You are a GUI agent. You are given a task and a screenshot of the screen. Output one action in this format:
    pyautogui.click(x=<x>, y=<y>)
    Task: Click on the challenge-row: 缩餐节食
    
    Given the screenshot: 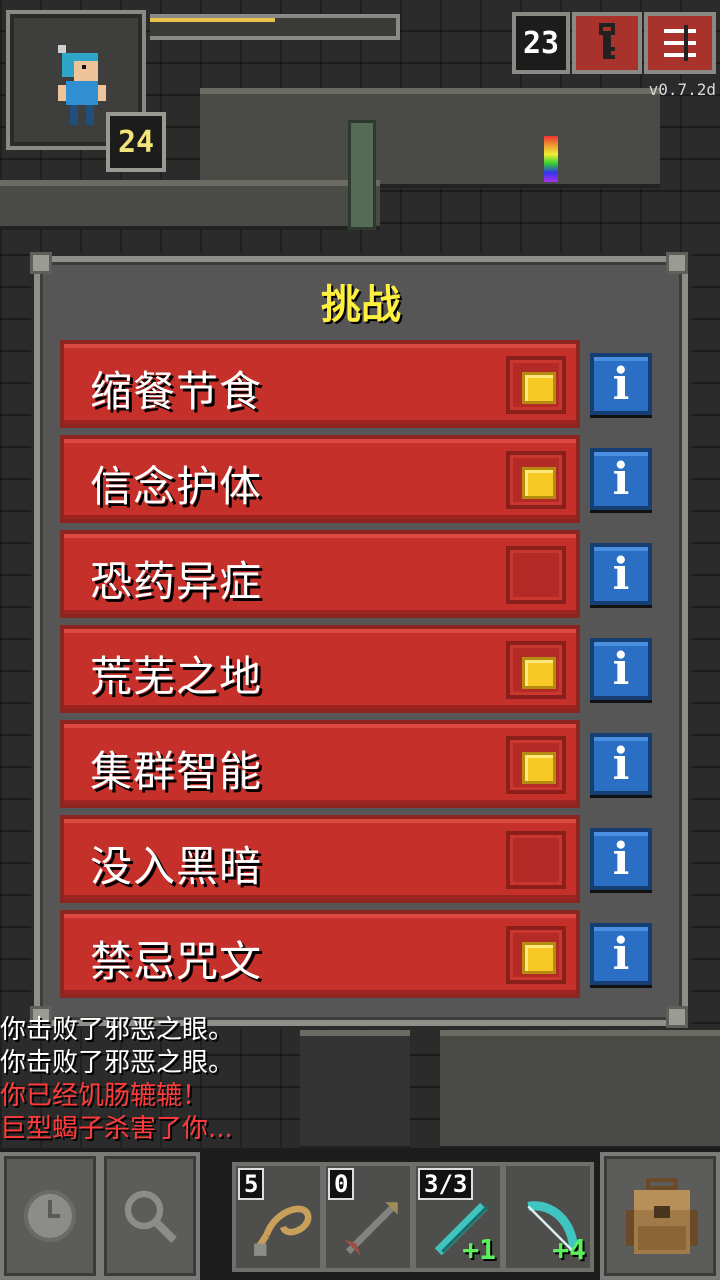 What is the action you would take?
    pyautogui.click(x=320, y=384)
    